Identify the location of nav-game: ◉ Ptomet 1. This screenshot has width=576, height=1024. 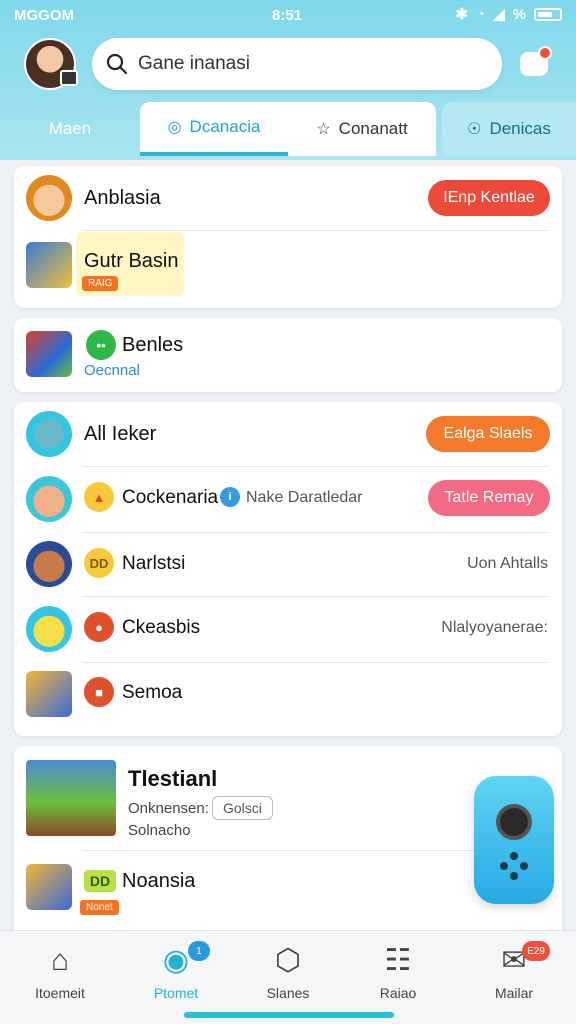
(176, 971).